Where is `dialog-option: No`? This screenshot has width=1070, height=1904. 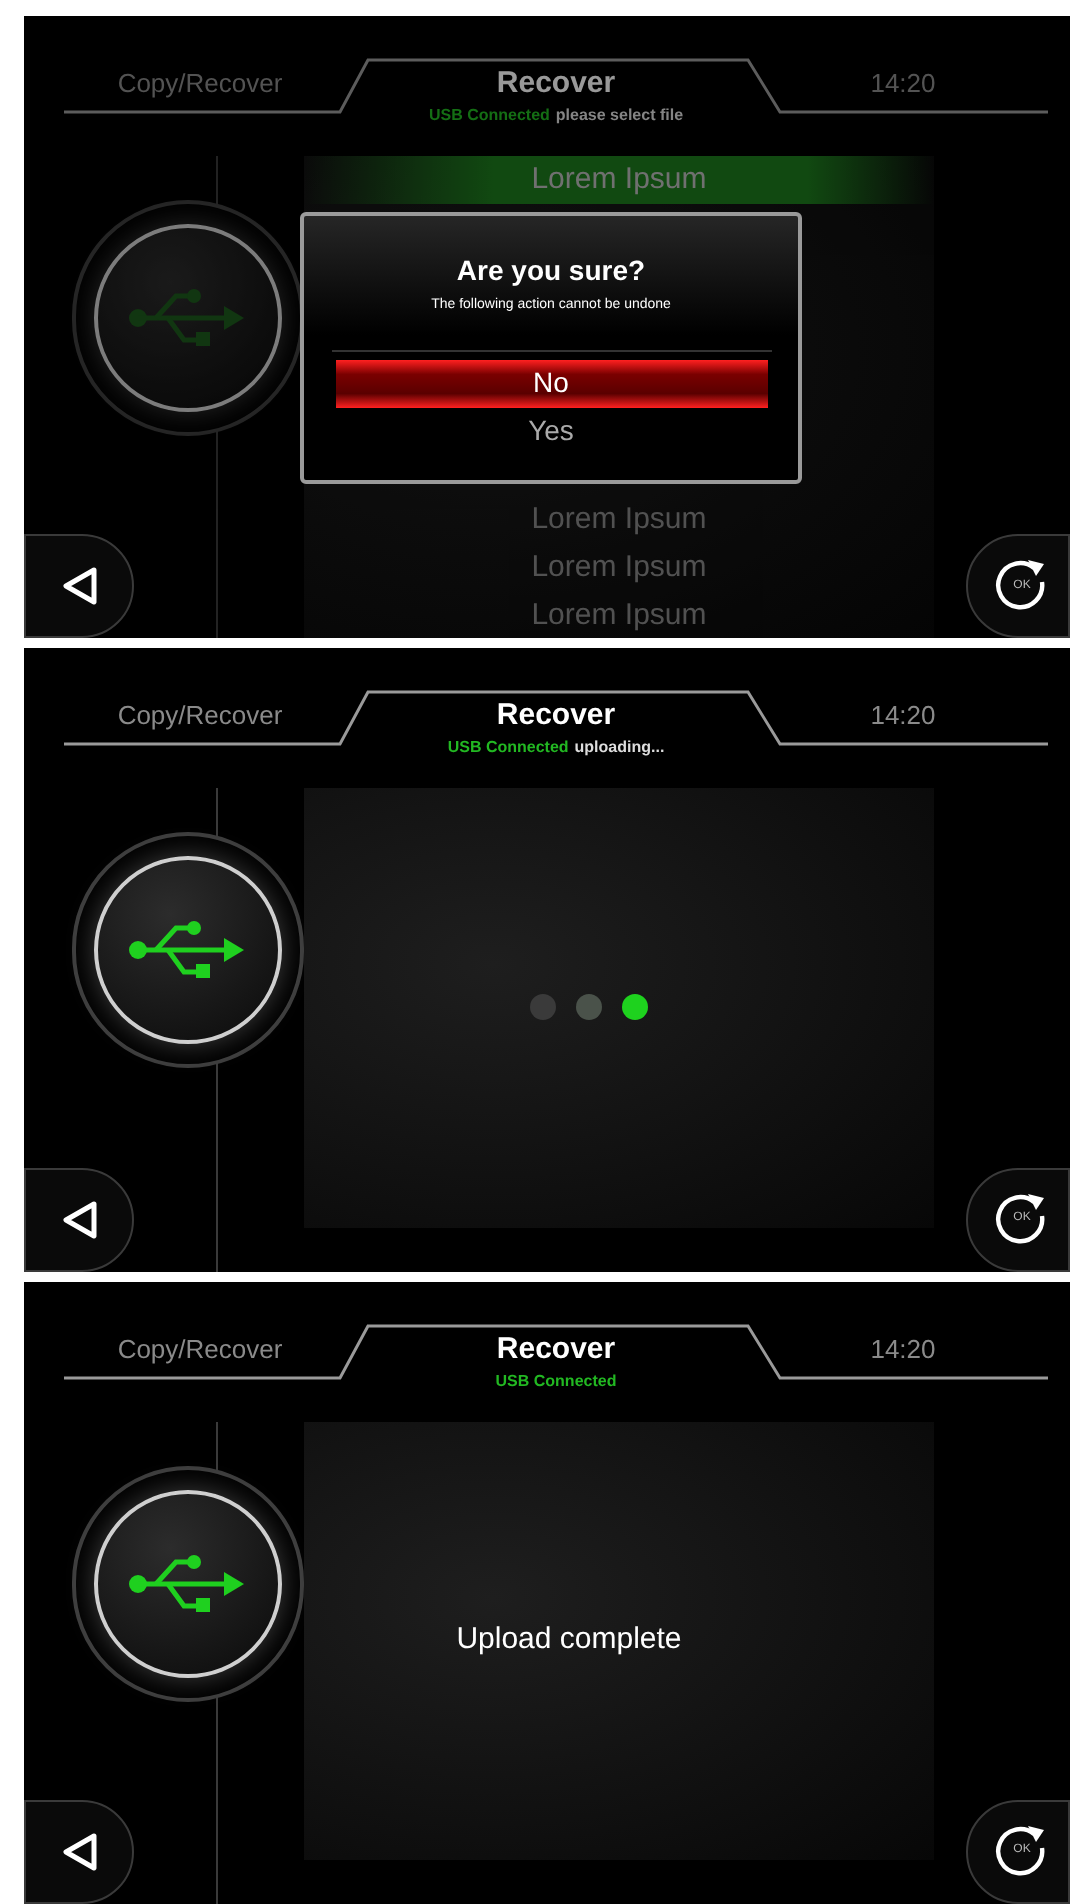 dialog-option: No is located at coordinates (551, 383).